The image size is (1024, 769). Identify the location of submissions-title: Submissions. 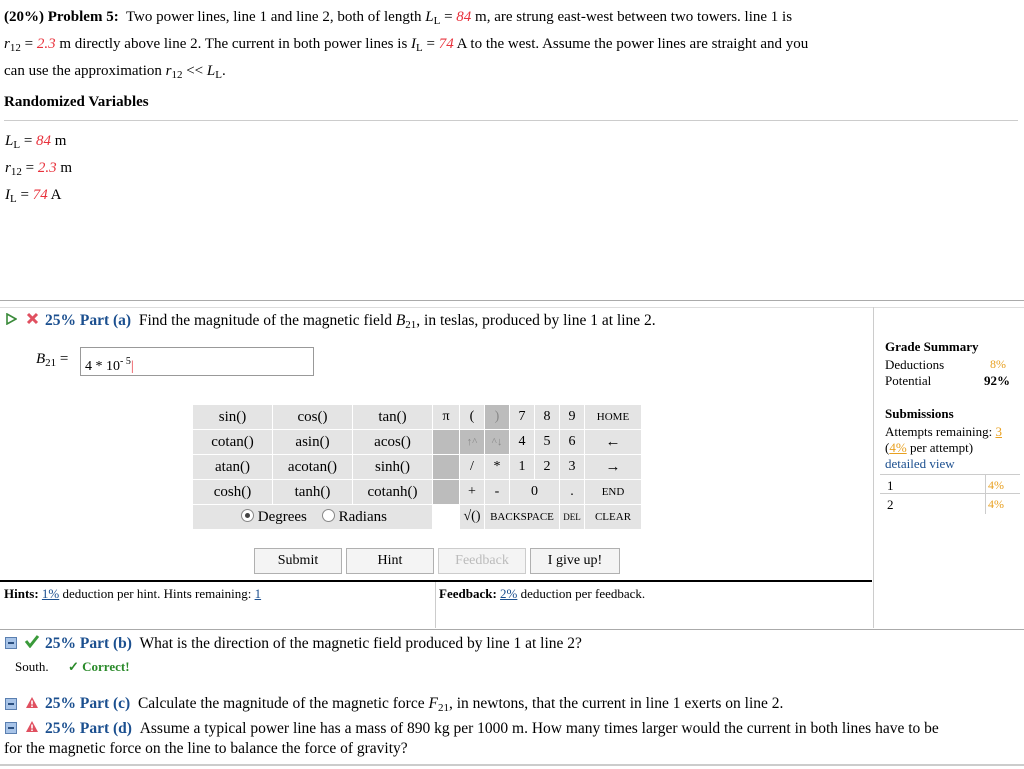
(919, 413).